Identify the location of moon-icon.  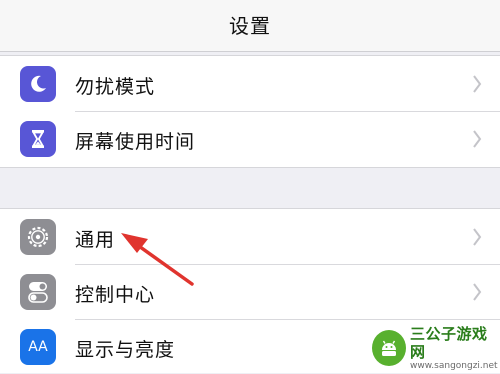
(38, 84).